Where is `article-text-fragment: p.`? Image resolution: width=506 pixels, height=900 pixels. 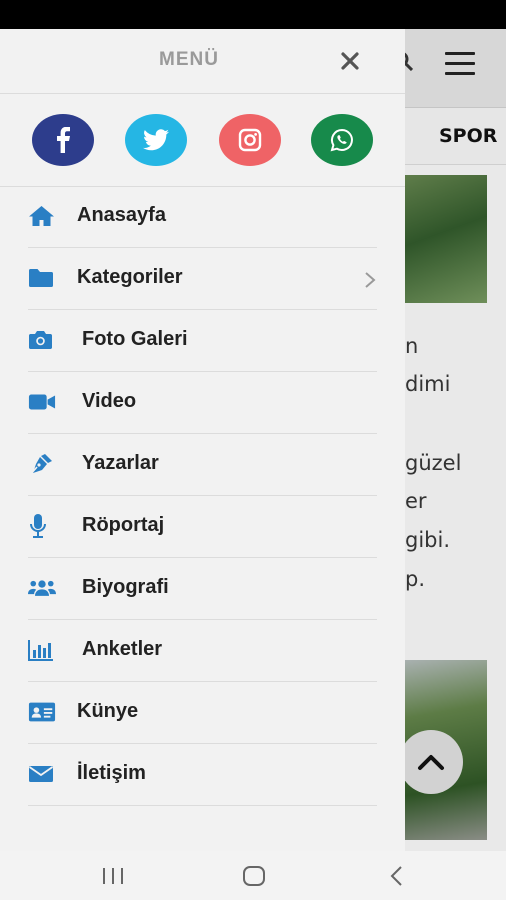
article-text-fragment: p. is located at coordinates (415, 579).